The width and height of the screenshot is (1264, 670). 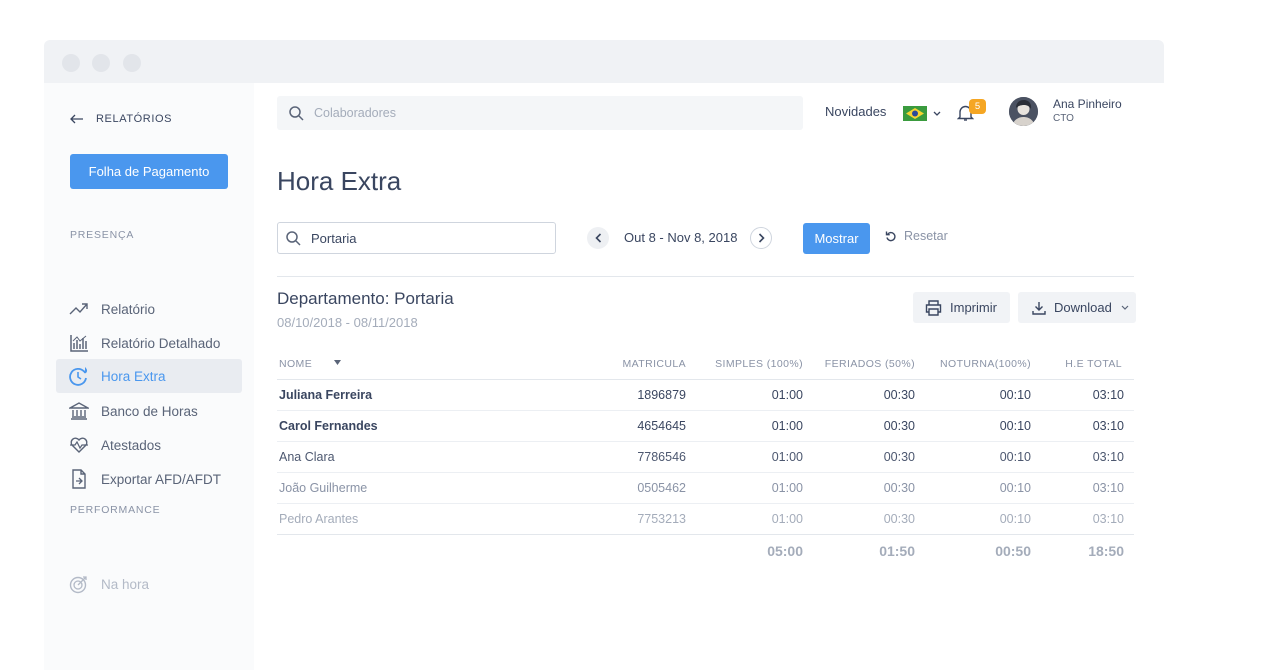 I want to click on department-filter, so click(x=416, y=238).